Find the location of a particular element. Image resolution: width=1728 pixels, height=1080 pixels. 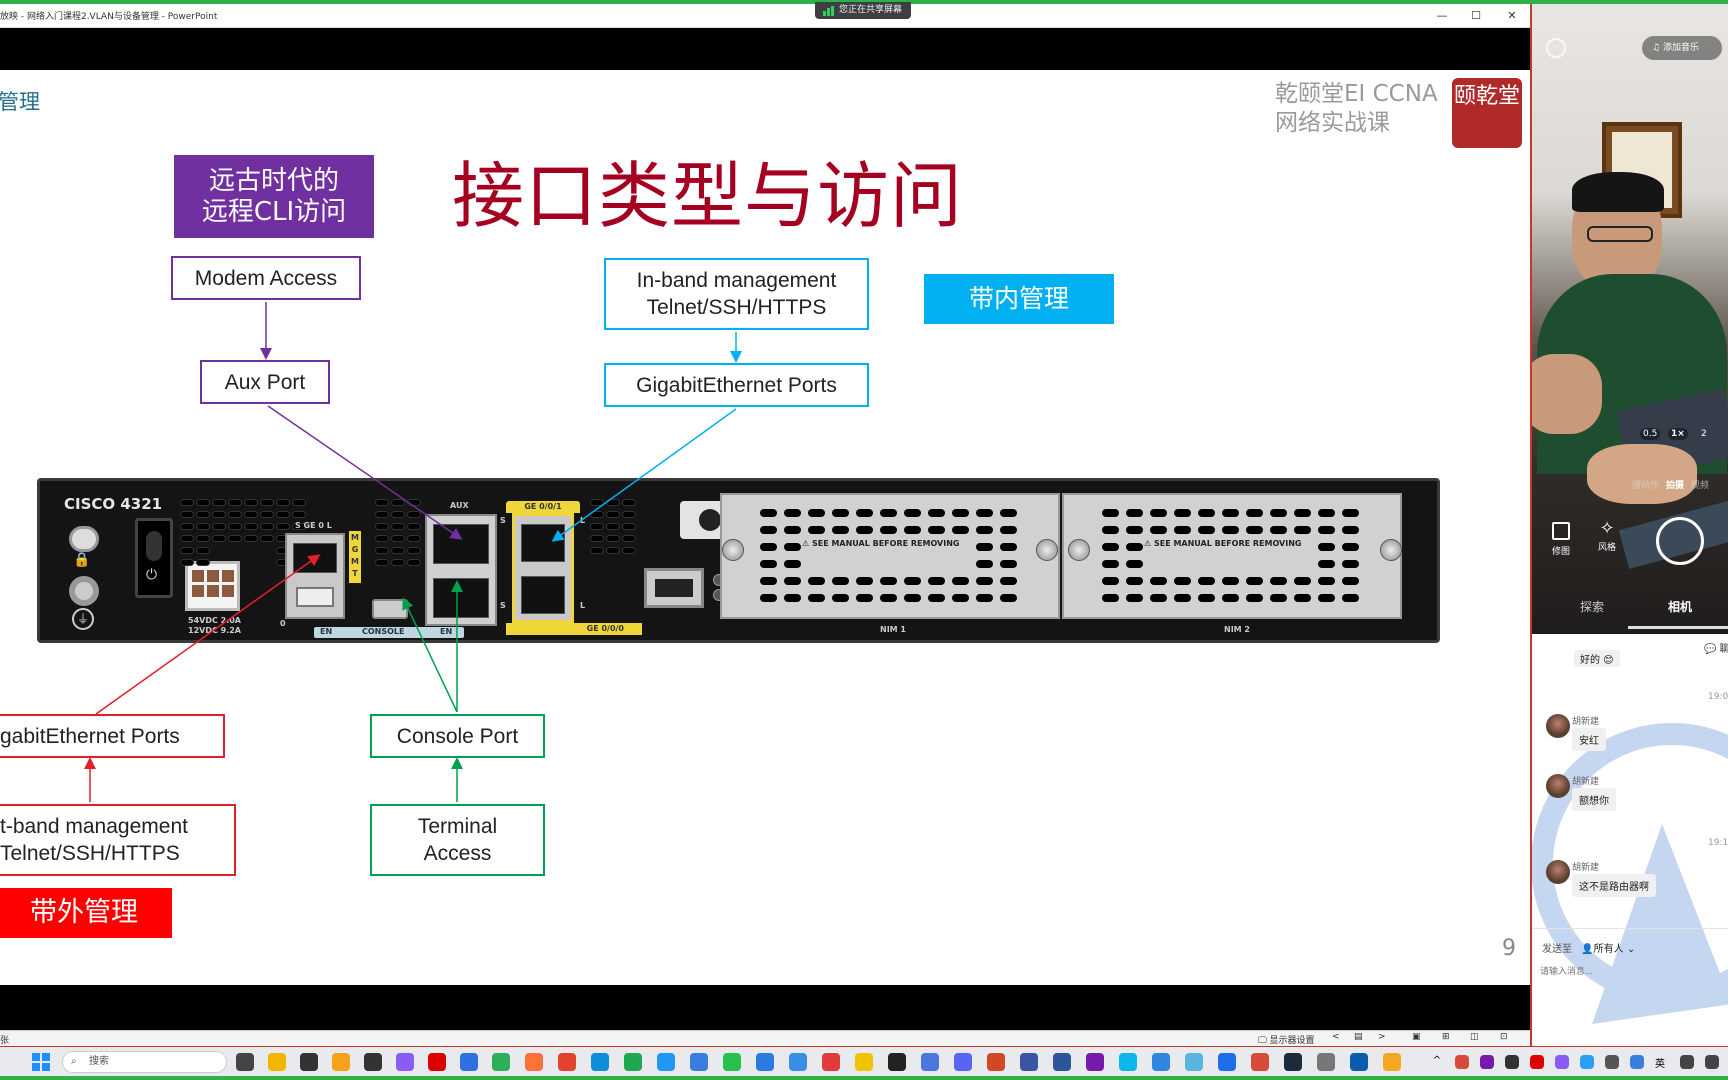

1password-icon is located at coordinates (1359, 1062).